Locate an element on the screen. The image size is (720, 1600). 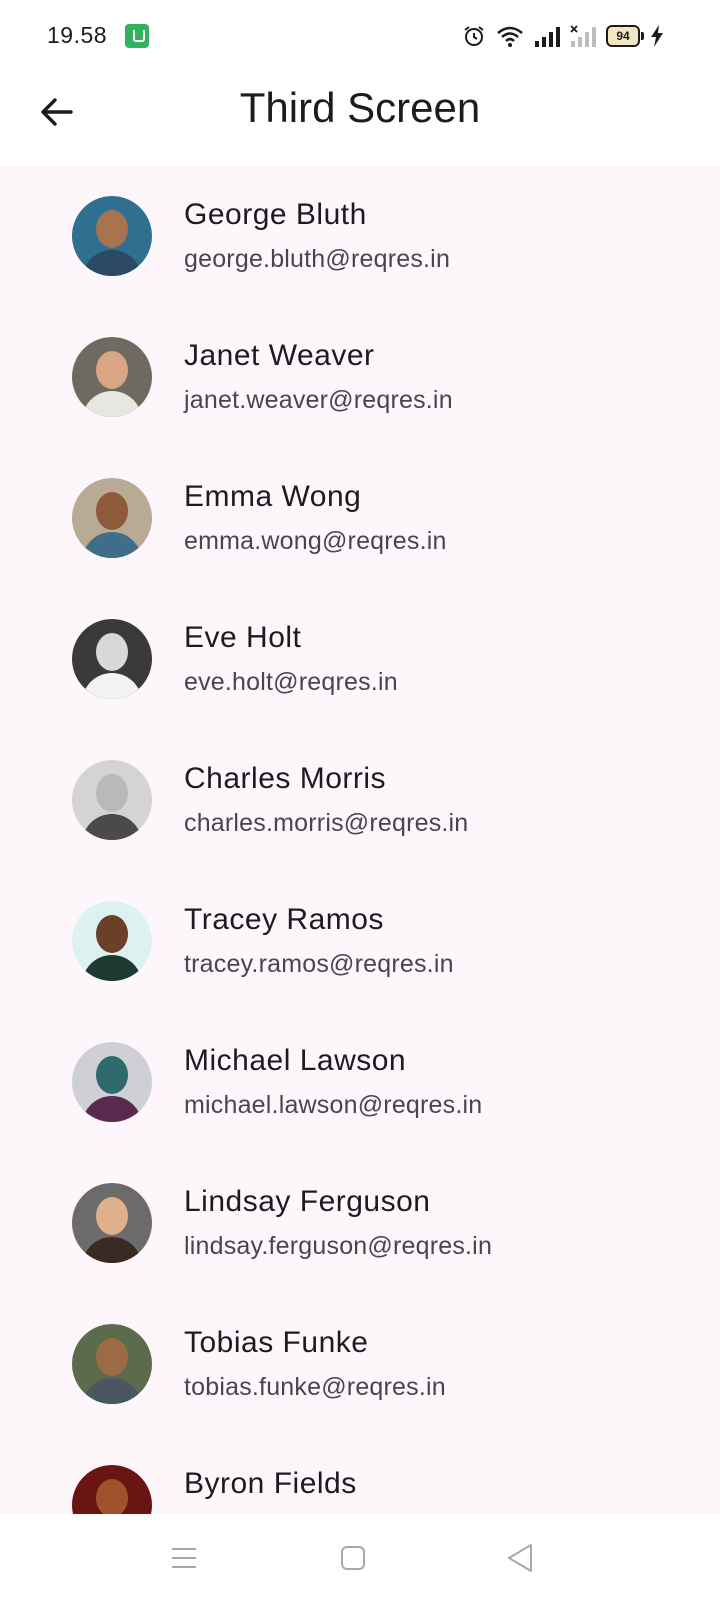
list-item: George Bluth george.bluth@reqres.in is located at coordinates (360, 268).